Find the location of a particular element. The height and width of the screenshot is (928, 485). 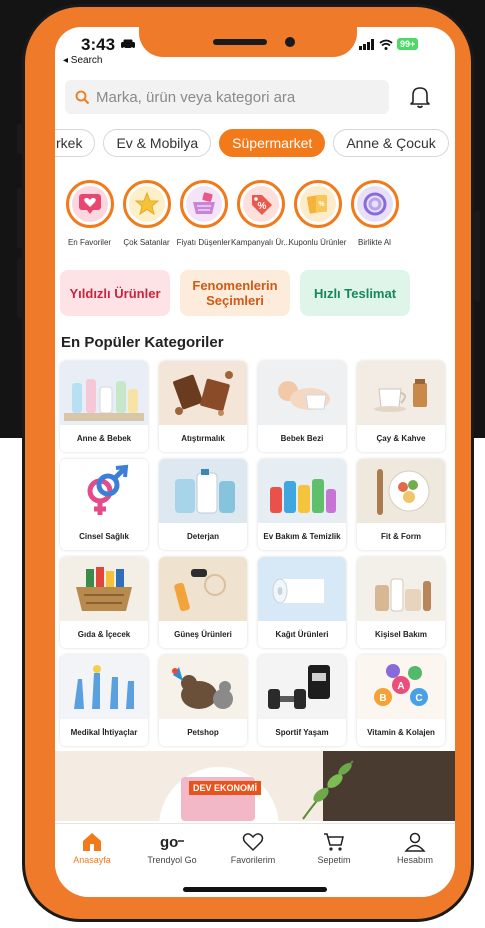

car-icon is located at coordinates (127, 44).